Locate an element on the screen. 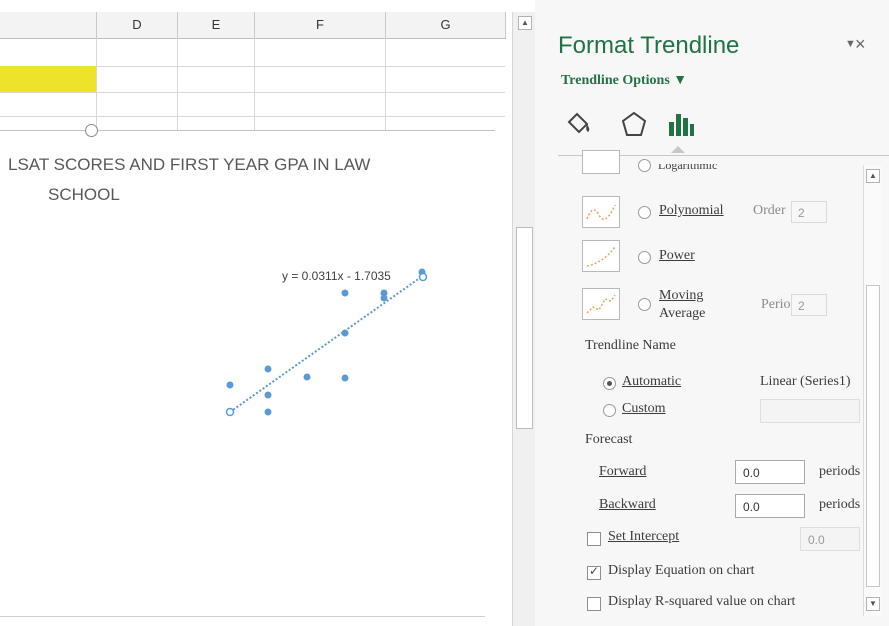 This screenshot has height=626, width=889. polynomial-radio is located at coordinates (644, 212).